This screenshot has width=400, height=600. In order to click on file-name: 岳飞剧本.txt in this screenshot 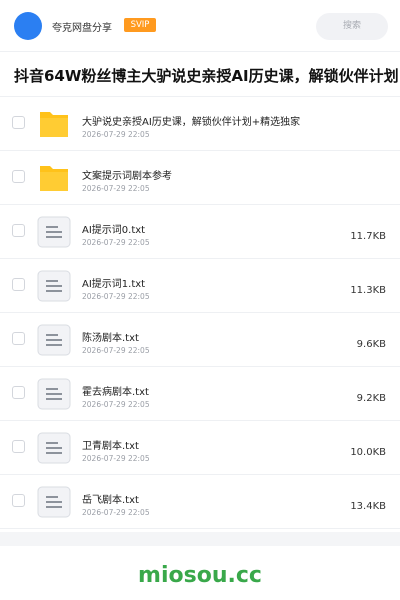, I will do `click(110, 500)`.